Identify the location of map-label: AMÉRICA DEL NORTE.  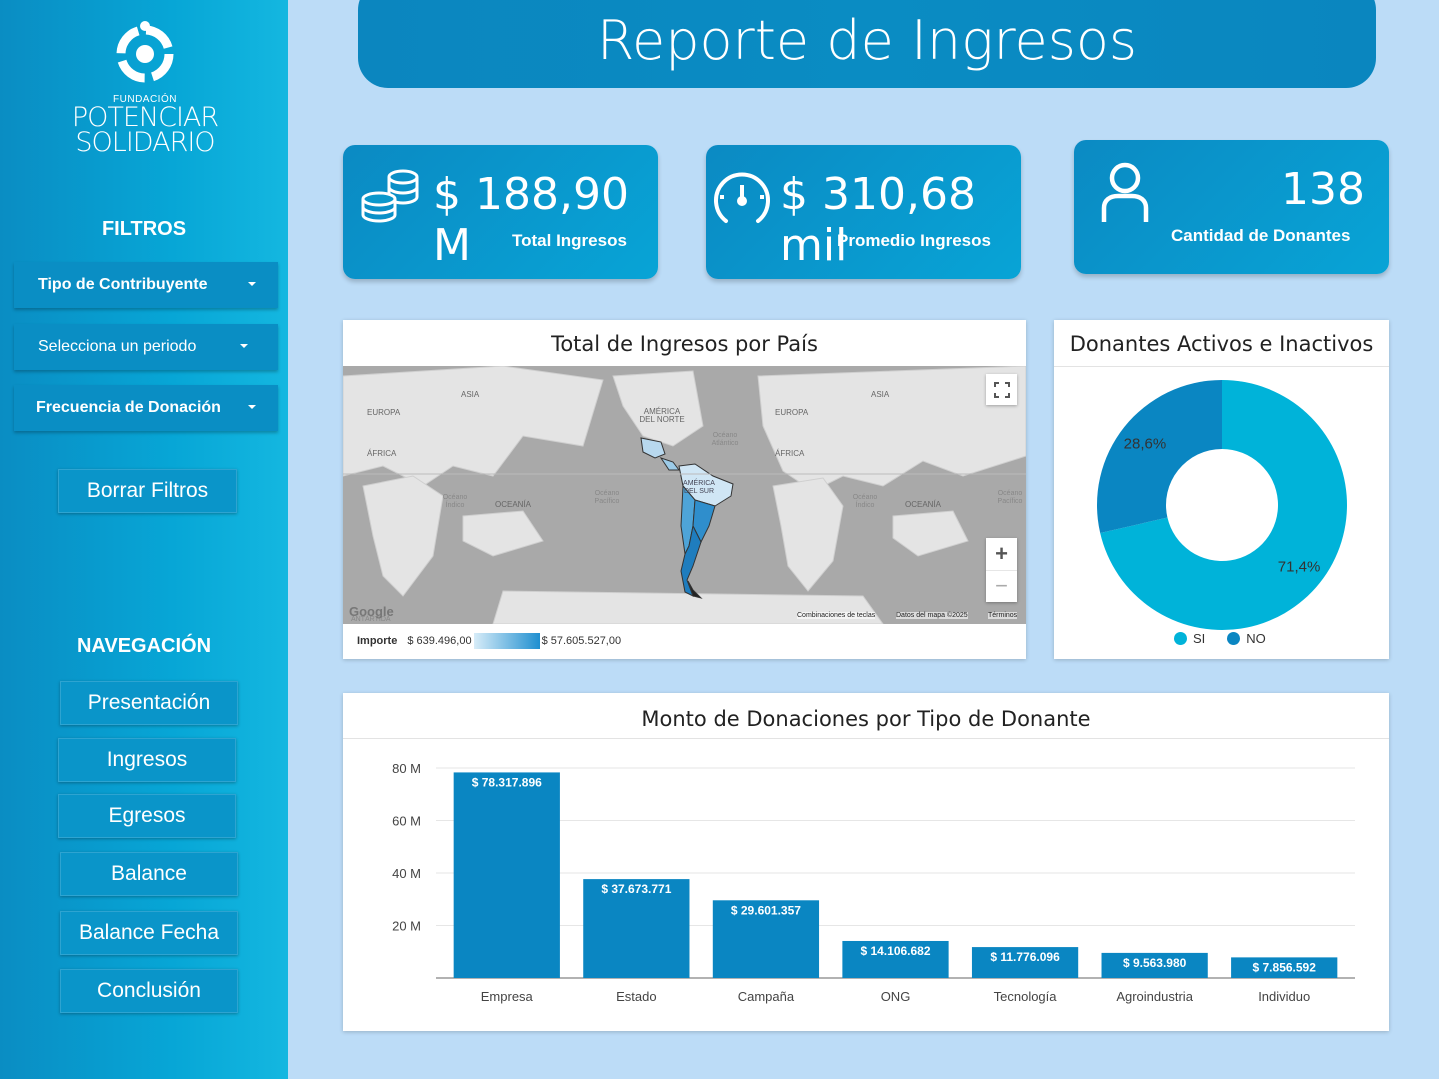
(662, 415).